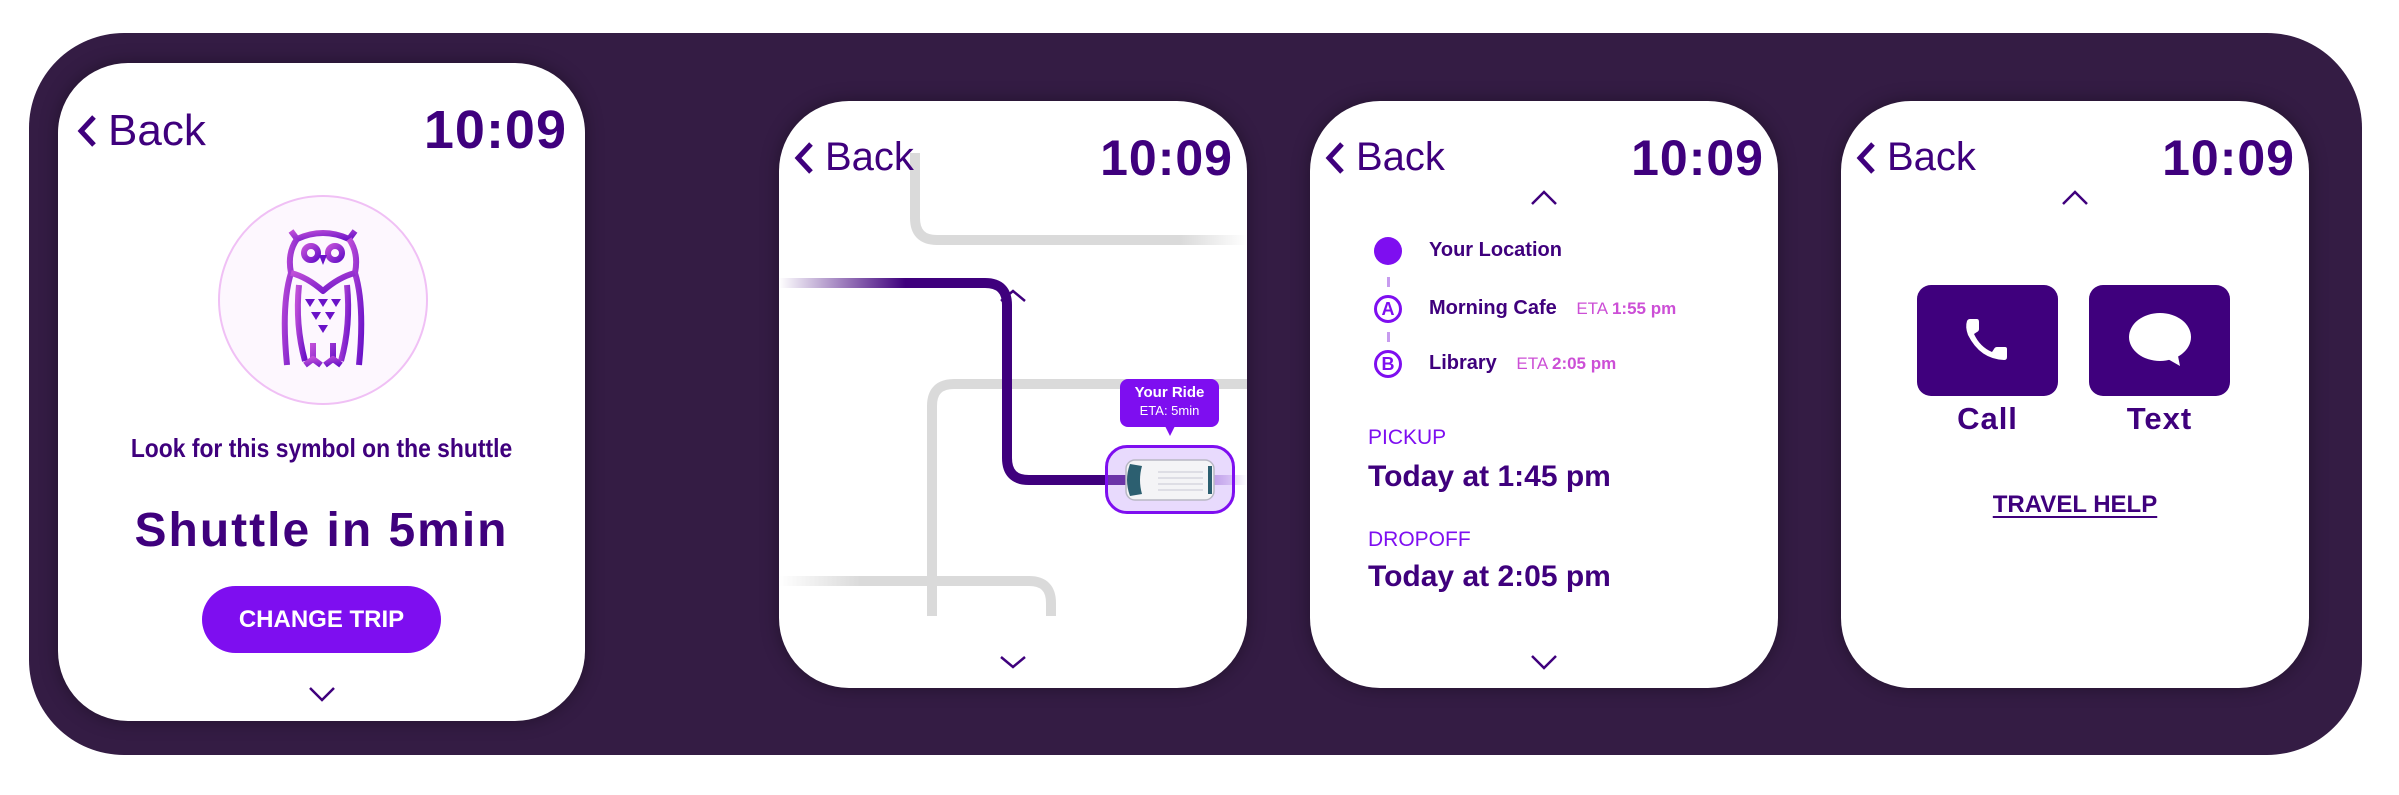  Describe the element at coordinates (1493, 308) in the screenshot. I see `stop-name: Morning Cafe` at that location.